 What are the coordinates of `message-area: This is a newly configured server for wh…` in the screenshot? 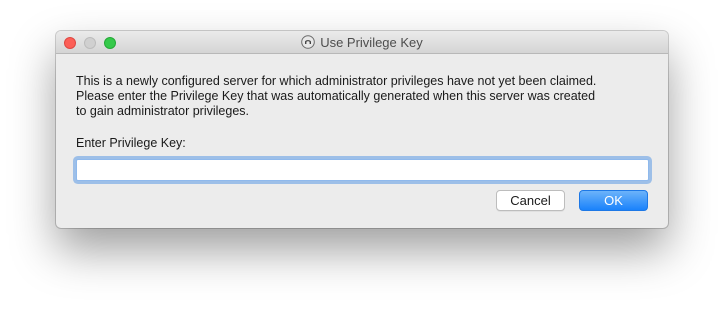 It's located at (366, 96).